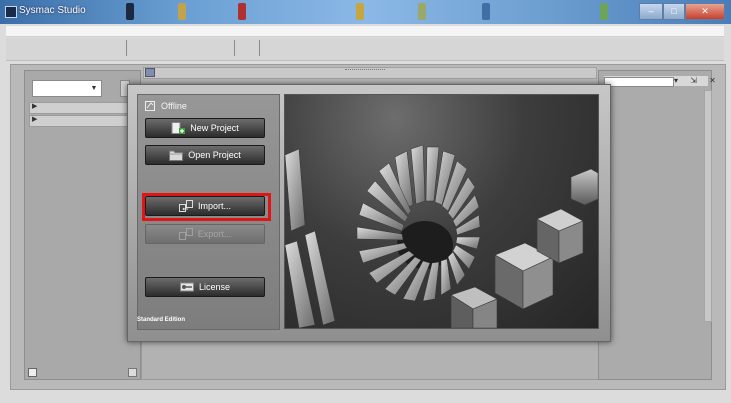 The height and width of the screenshot is (403, 731). Describe the element at coordinates (365, 12) in the screenshot. I see `title-bar` at that location.